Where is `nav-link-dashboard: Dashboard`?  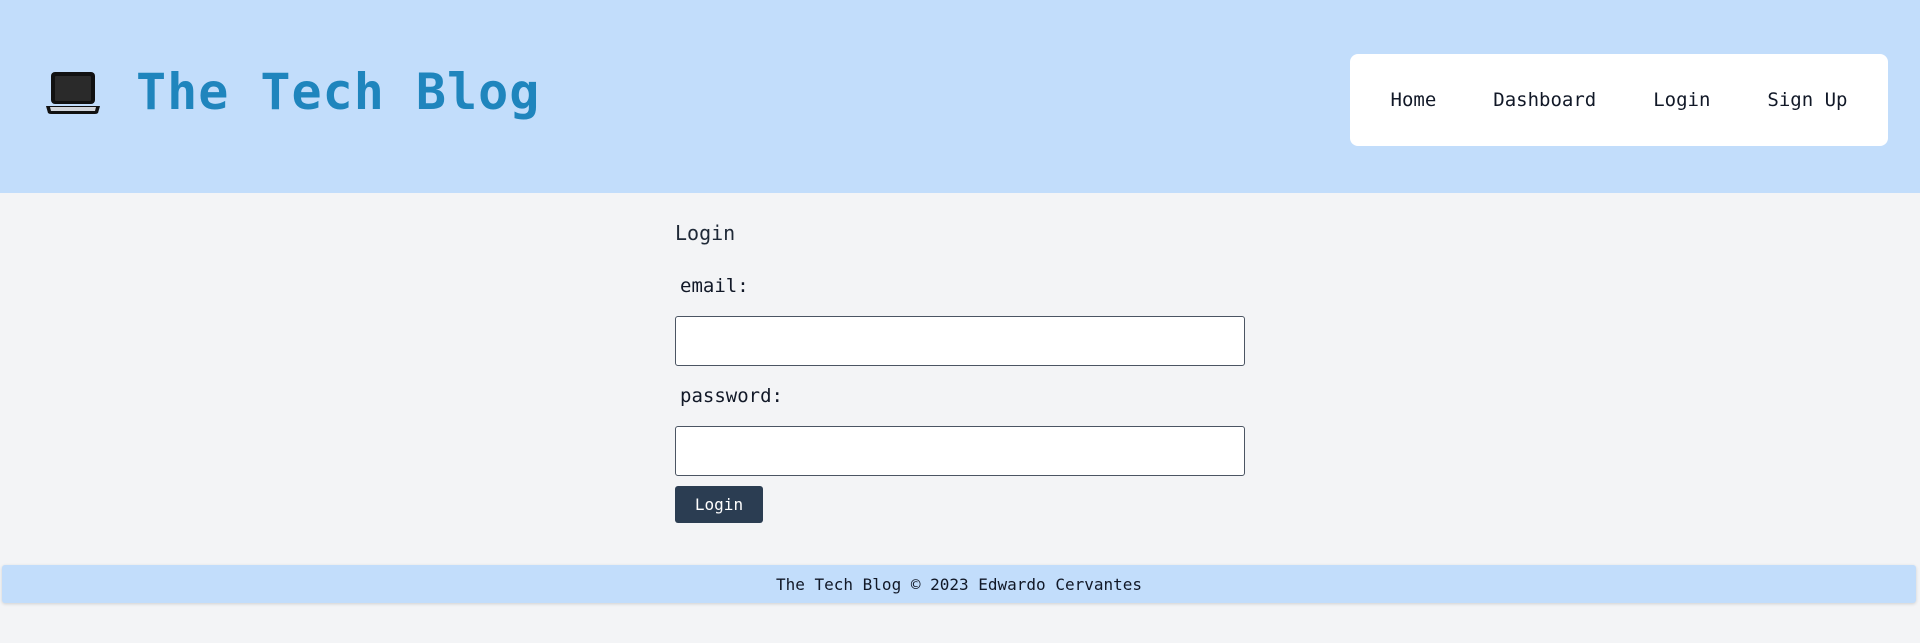
nav-link-dashboard: Dashboard is located at coordinates (1544, 100).